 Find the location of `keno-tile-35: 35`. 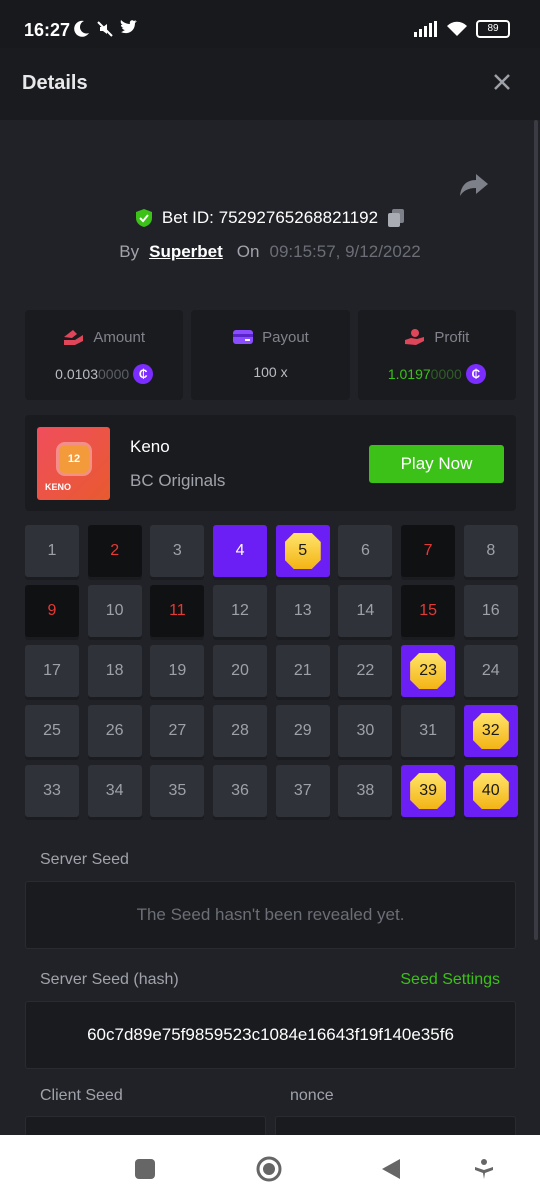

keno-tile-35: 35 is located at coordinates (177, 791).